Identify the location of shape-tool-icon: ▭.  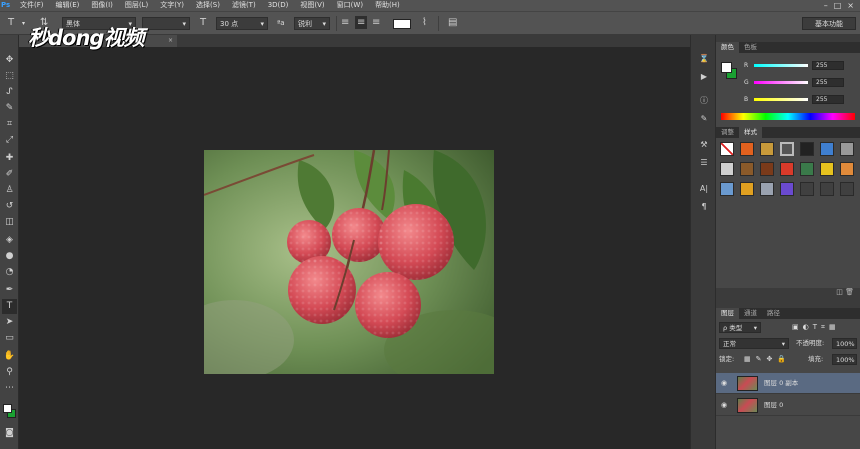
(9, 338).